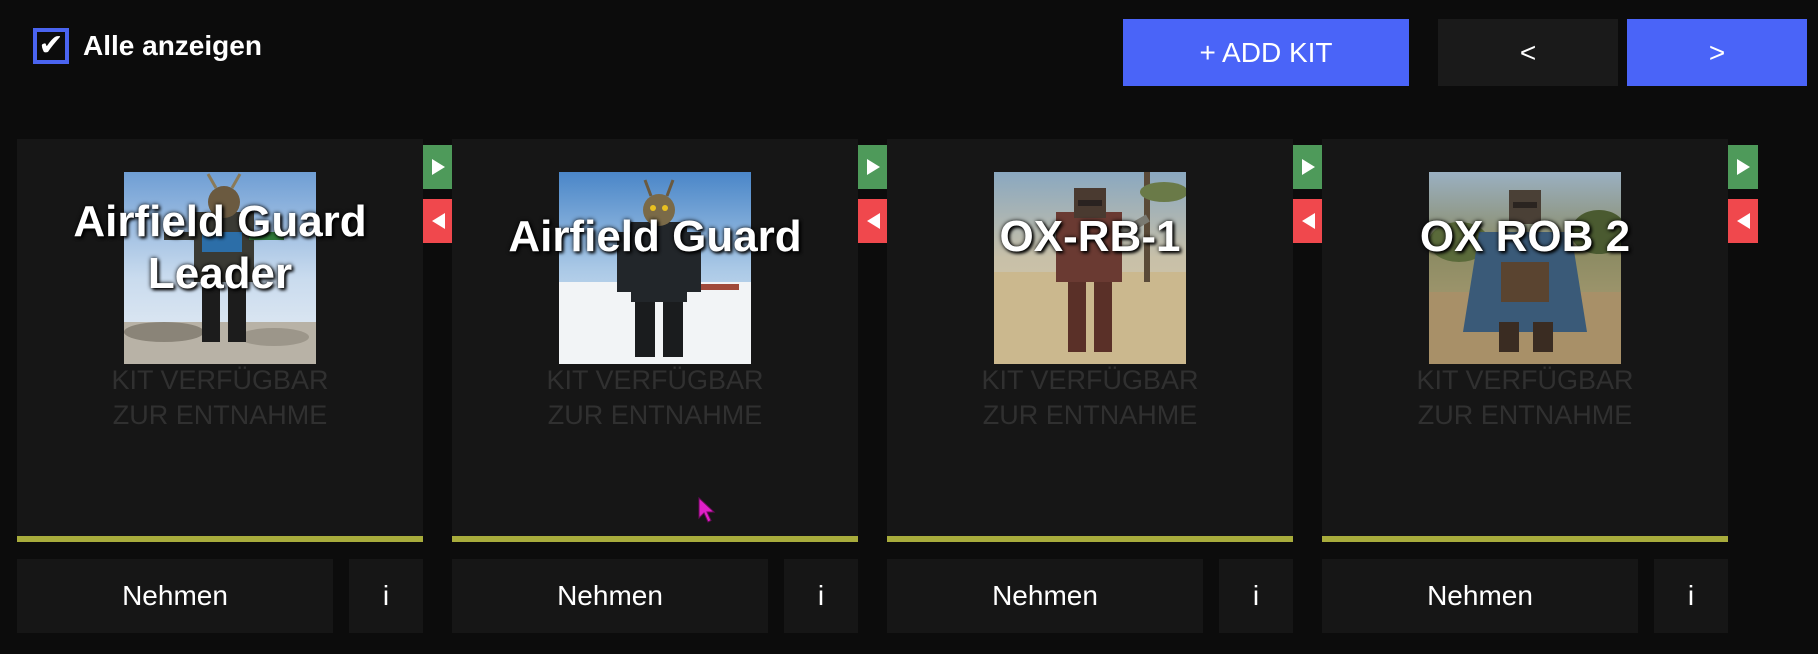 The width and height of the screenshot is (1818, 654). I want to click on ox-rob-2-portrait-icon, so click(1525, 268).